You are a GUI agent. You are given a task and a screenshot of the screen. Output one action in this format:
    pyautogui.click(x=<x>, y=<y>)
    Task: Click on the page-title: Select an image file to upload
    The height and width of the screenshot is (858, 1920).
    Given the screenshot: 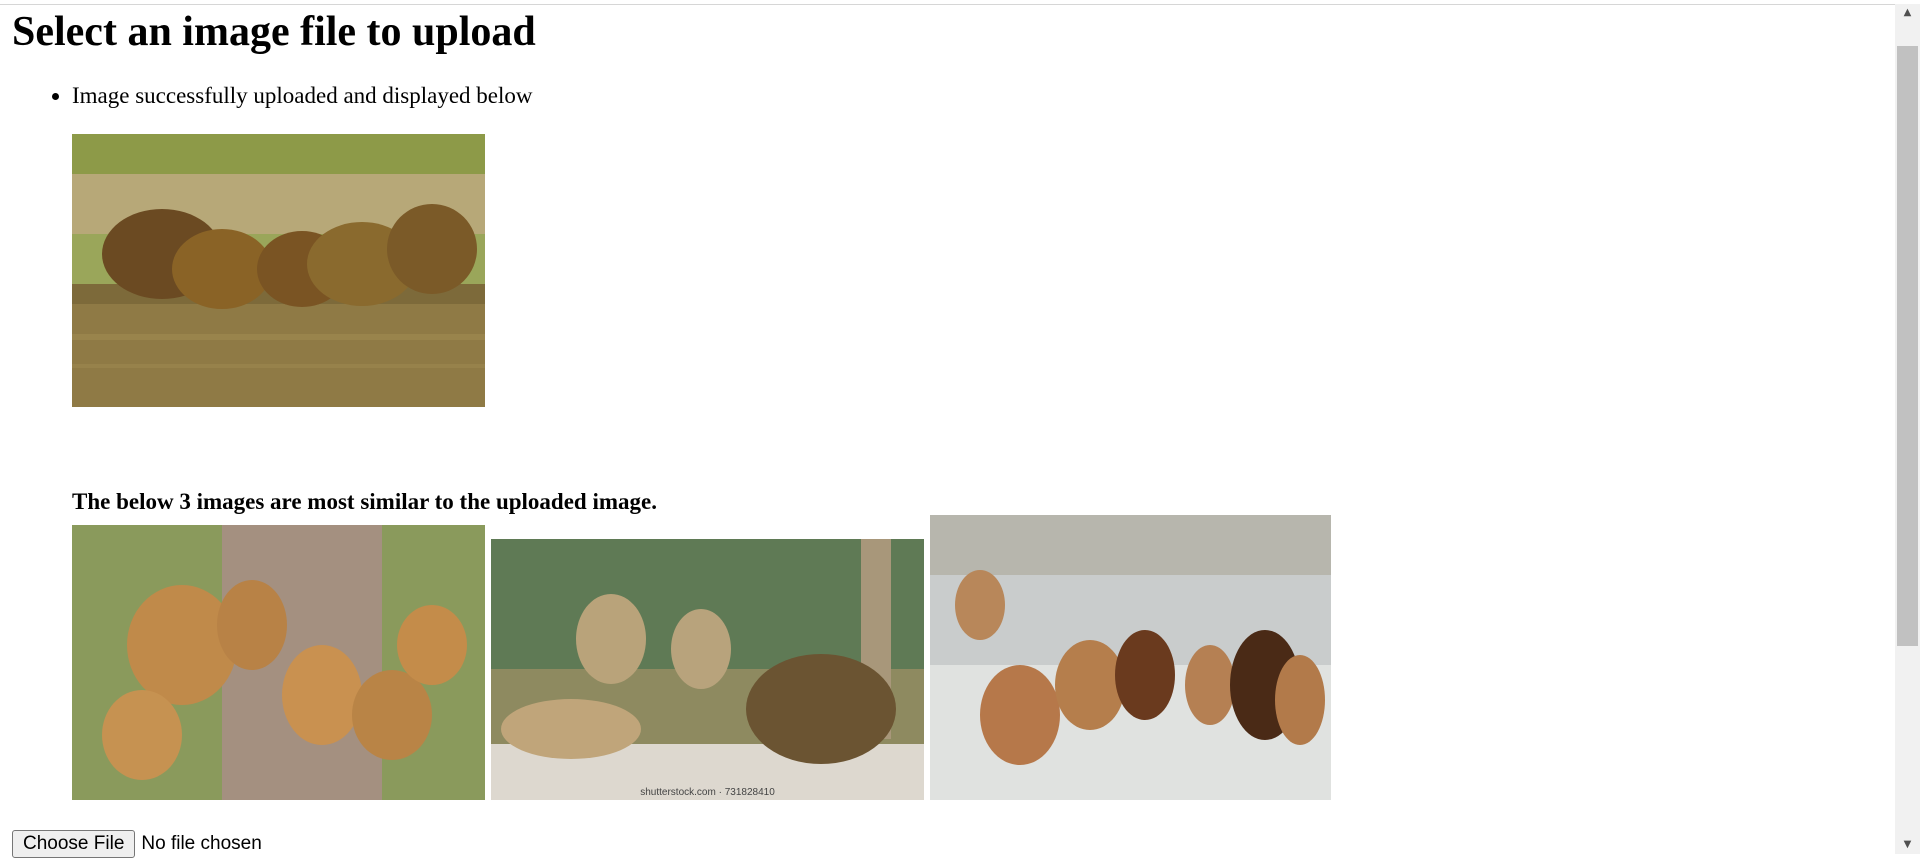 What is the action you would take?
    pyautogui.click(x=274, y=32)
    